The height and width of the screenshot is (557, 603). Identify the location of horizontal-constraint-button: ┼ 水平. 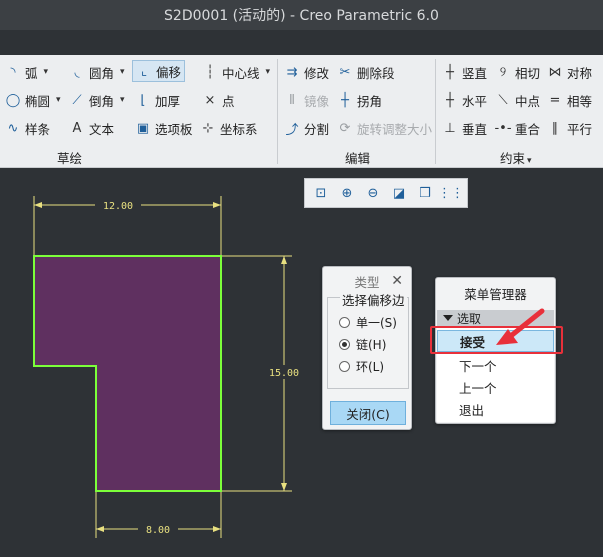
(464, 100).